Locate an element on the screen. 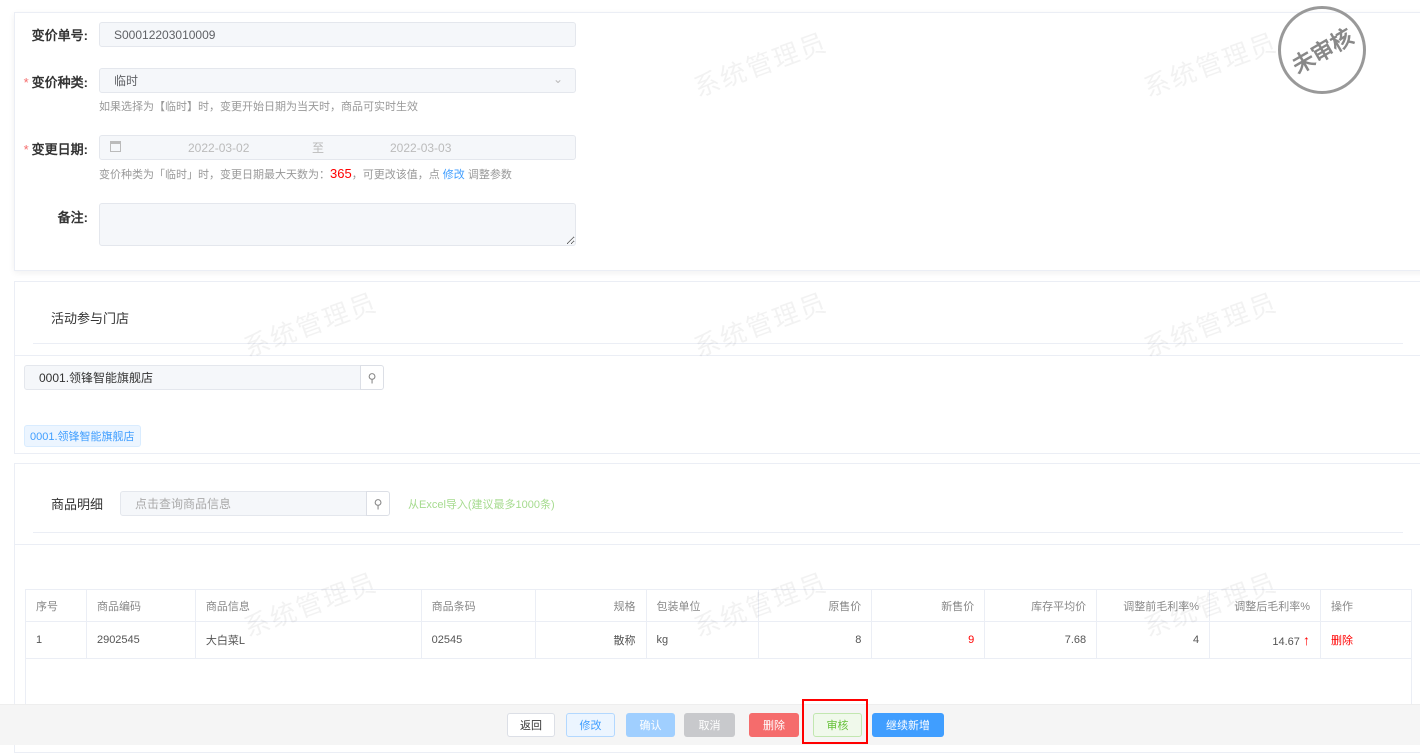  arrow-up-icon: ↑ is located at coordinates (1306, 640).